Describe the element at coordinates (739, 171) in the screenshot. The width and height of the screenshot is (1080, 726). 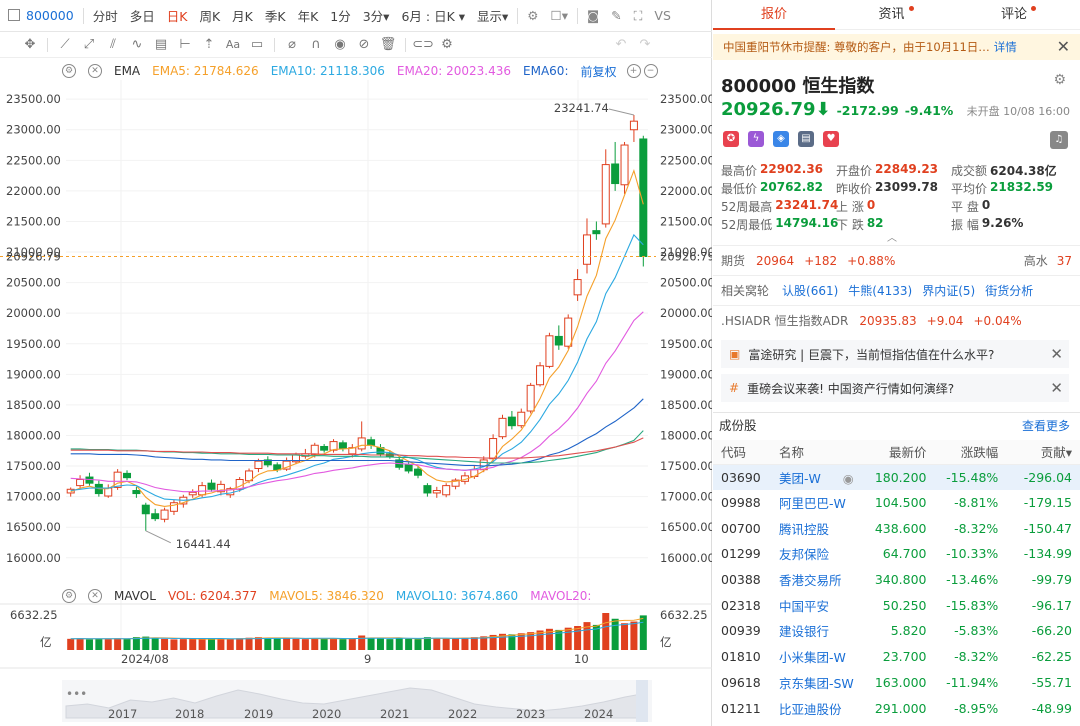
I see `stat-label: 最高价` at that location.